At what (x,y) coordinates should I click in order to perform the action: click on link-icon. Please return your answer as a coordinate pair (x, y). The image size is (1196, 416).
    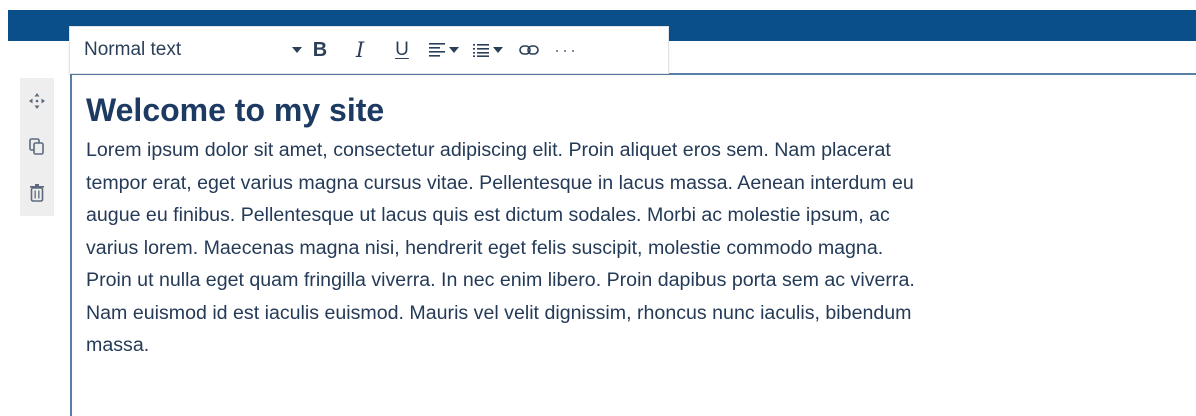
    Looking at the image, I should click on (529, 50).